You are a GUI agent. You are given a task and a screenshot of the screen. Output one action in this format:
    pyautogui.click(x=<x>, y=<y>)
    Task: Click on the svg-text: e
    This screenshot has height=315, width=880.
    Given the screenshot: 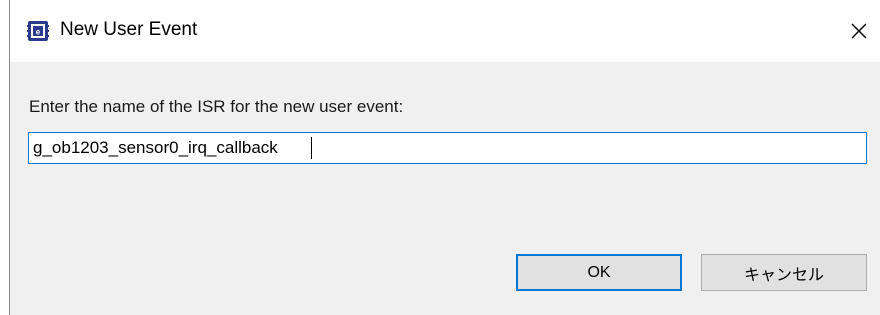 What is the action you would take?
    pyautogui.click(x=38, y=32)
    